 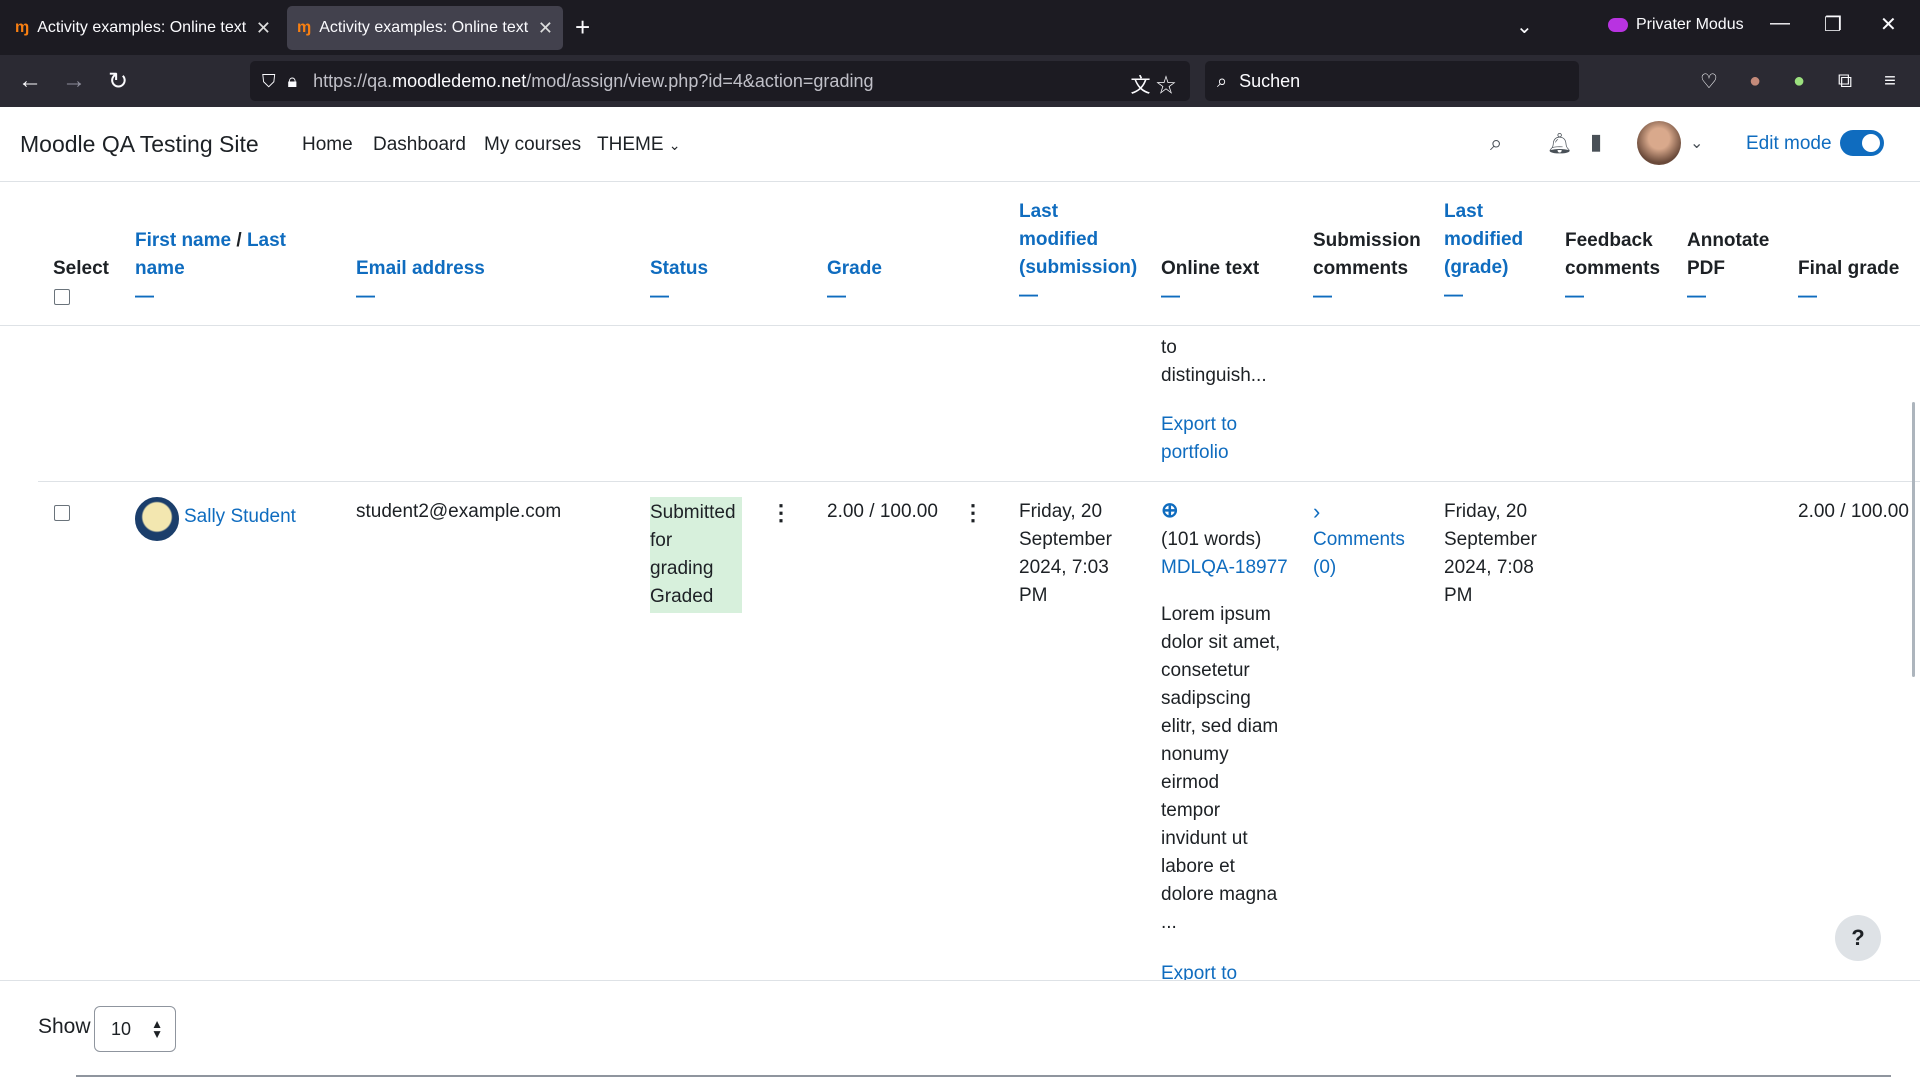 I want to click on last-modified-submission: Friday, 20 September 2024, 7:03 PM, so click(x=1065, y=553).